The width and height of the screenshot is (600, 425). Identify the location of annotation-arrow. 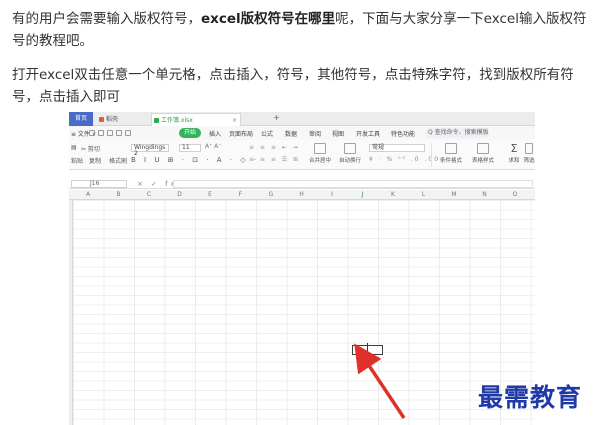
(380, 381).